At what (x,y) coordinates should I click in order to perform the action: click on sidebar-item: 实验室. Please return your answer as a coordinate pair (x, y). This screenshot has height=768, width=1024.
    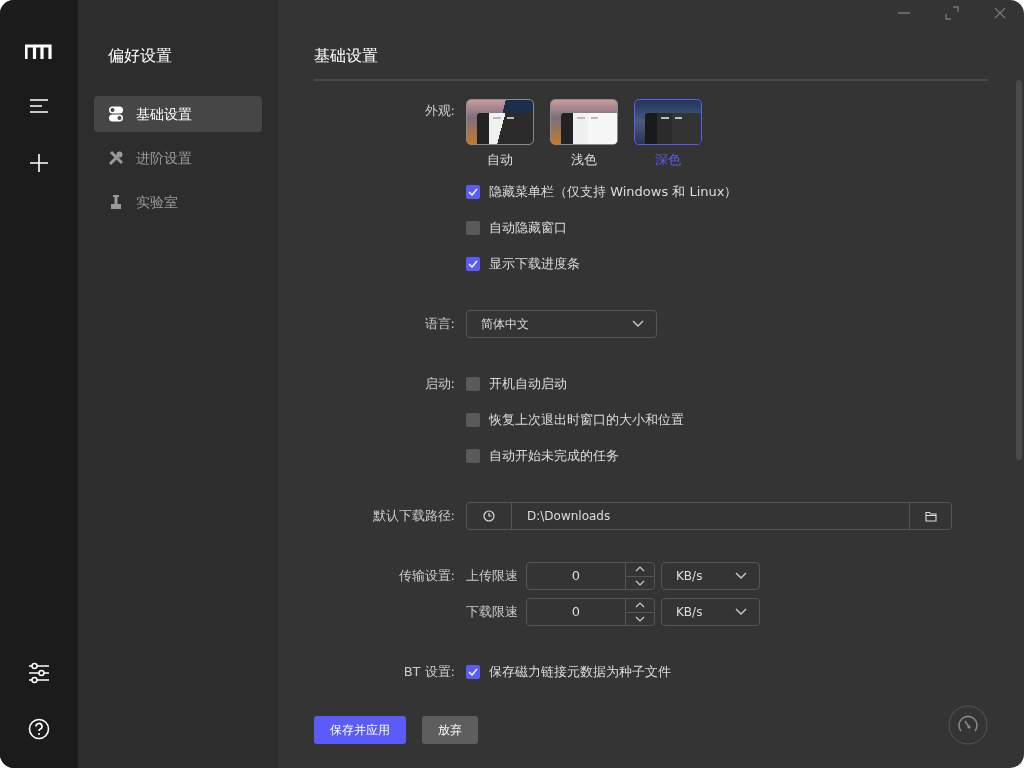
    Looking at the image, I should click on (178, 202).